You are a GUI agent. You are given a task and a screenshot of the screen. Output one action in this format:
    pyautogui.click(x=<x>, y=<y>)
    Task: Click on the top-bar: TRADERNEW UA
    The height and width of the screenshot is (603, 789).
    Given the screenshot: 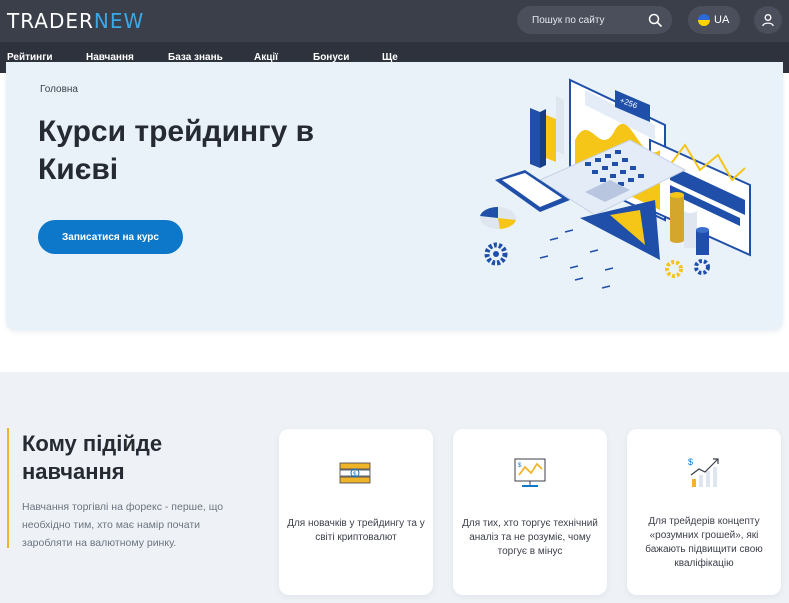 What is the action you would take?
    pyautogui.click(x=394, y=21)
    